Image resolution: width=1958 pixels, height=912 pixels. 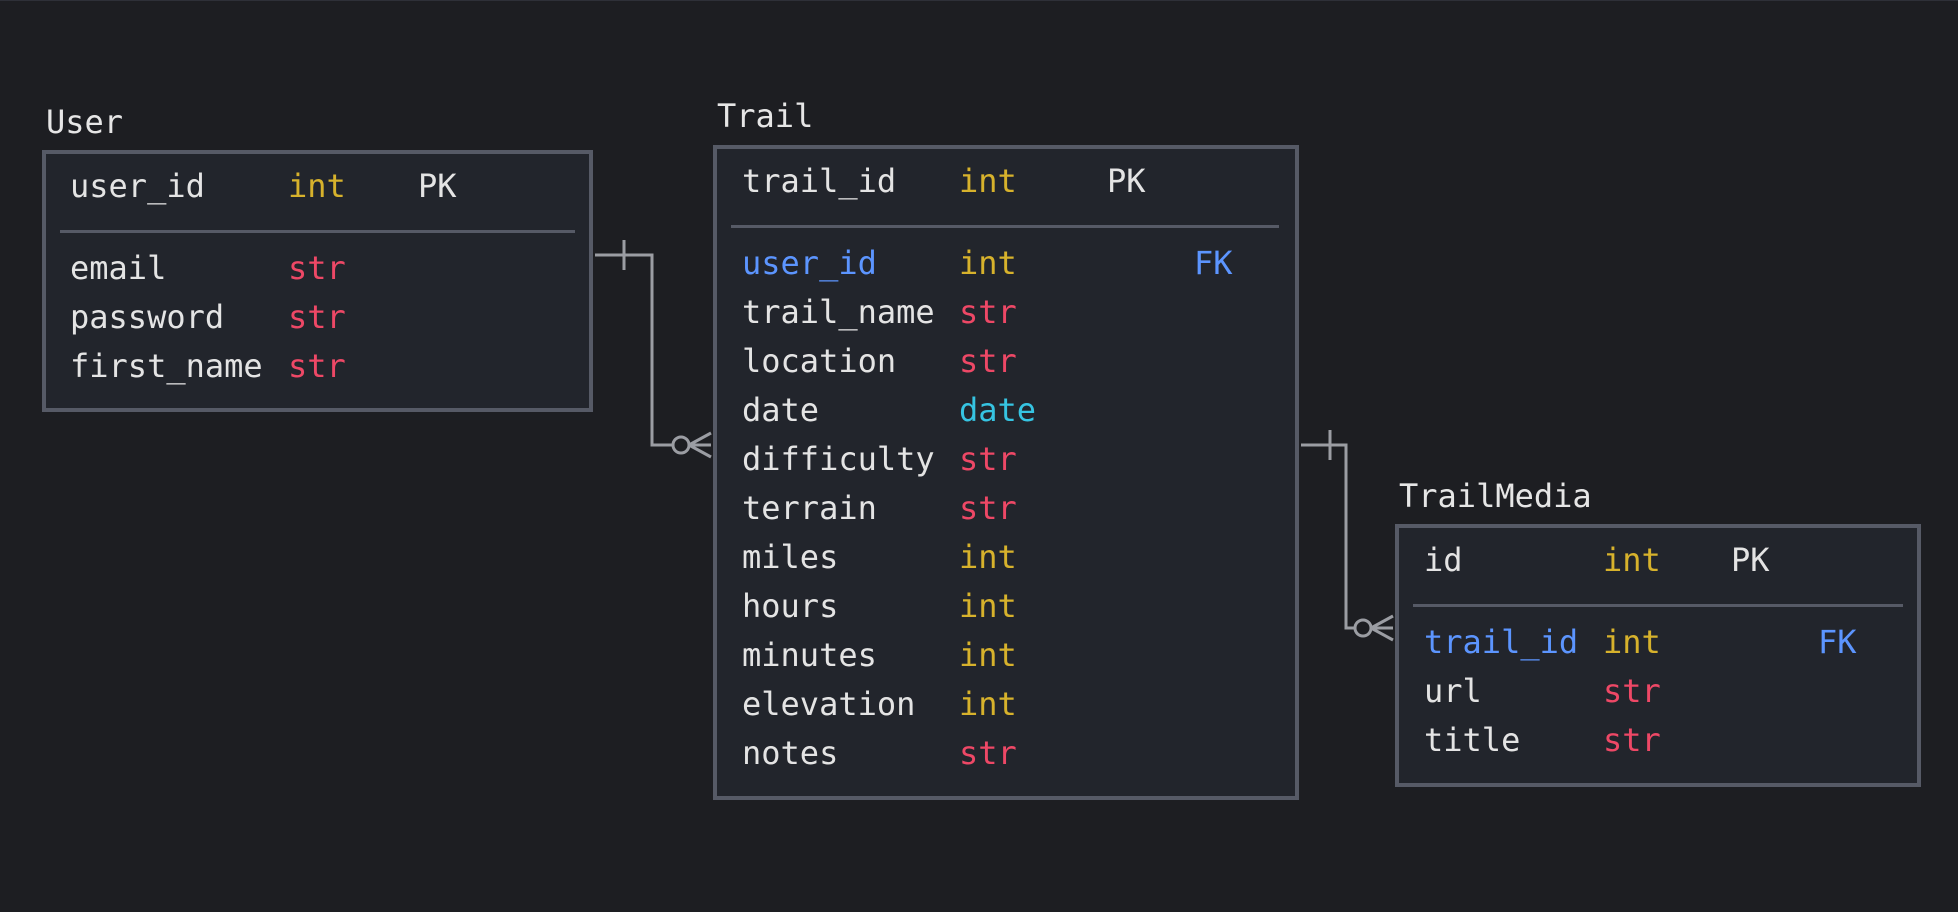 What do you see at coordinates (1347, 536) in the screenshot?
I see `relationship-trail-trailmedia` at bounding box center [1347, 536].